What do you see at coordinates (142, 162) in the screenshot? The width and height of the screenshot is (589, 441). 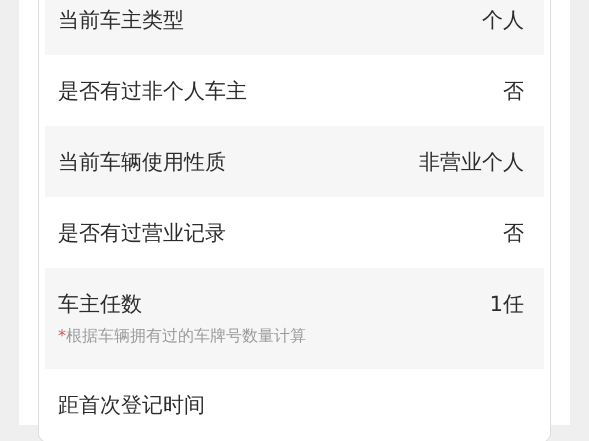 I see `row-label: 当前车辆使用性质` at bounding box center [142, 162].